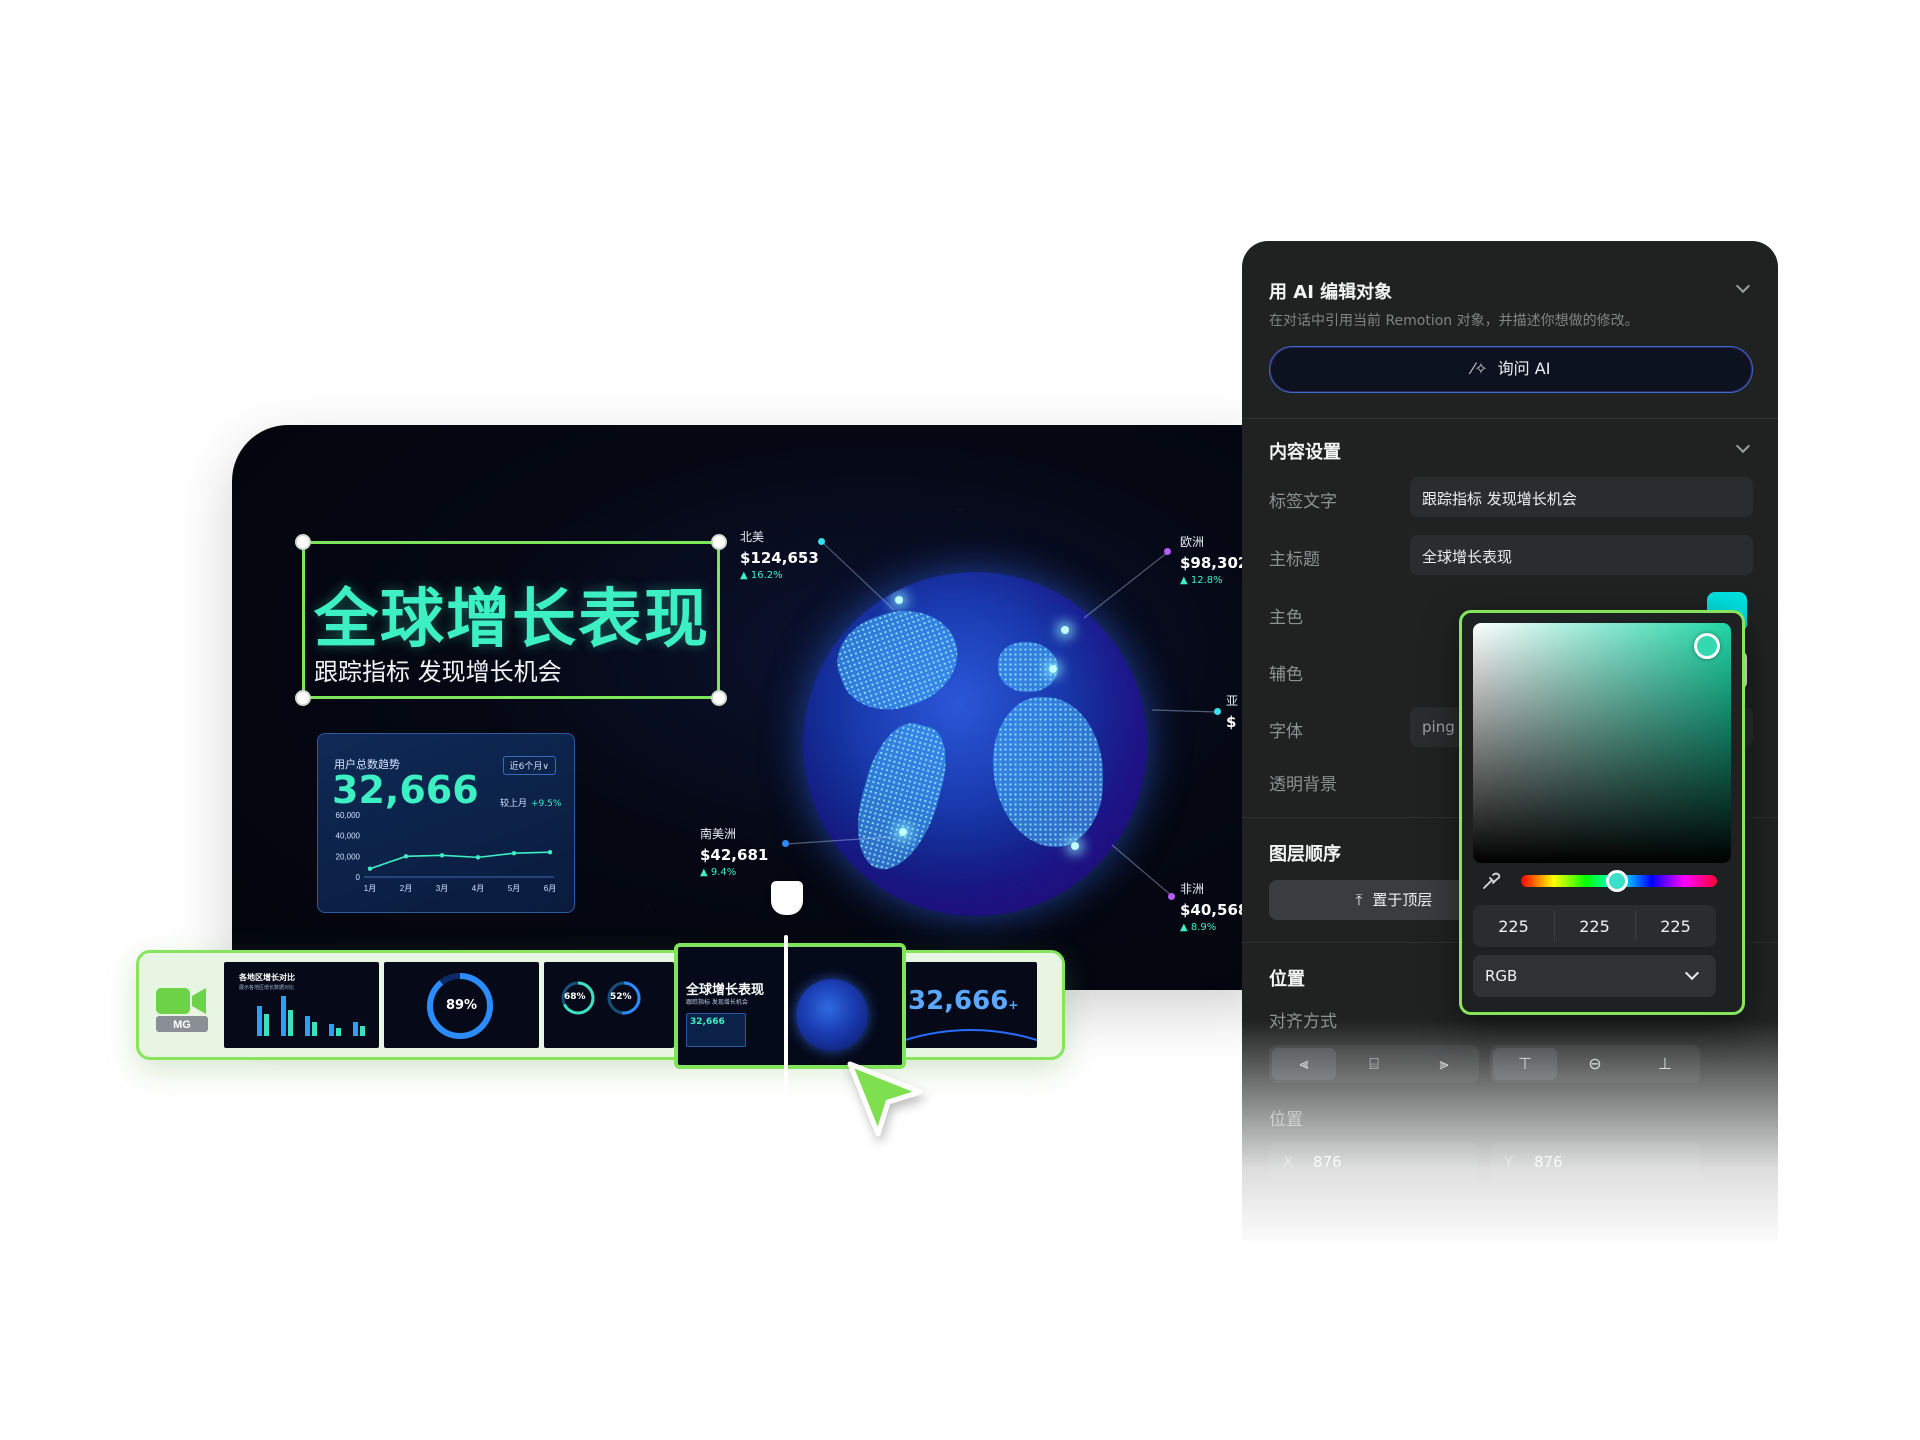 This screenshot has height=1440, width=1920. I want to click on timeline-clip-selected: 全球增长表现 跟踪指标 发现增长机会 32,666, so click(790, 1006).